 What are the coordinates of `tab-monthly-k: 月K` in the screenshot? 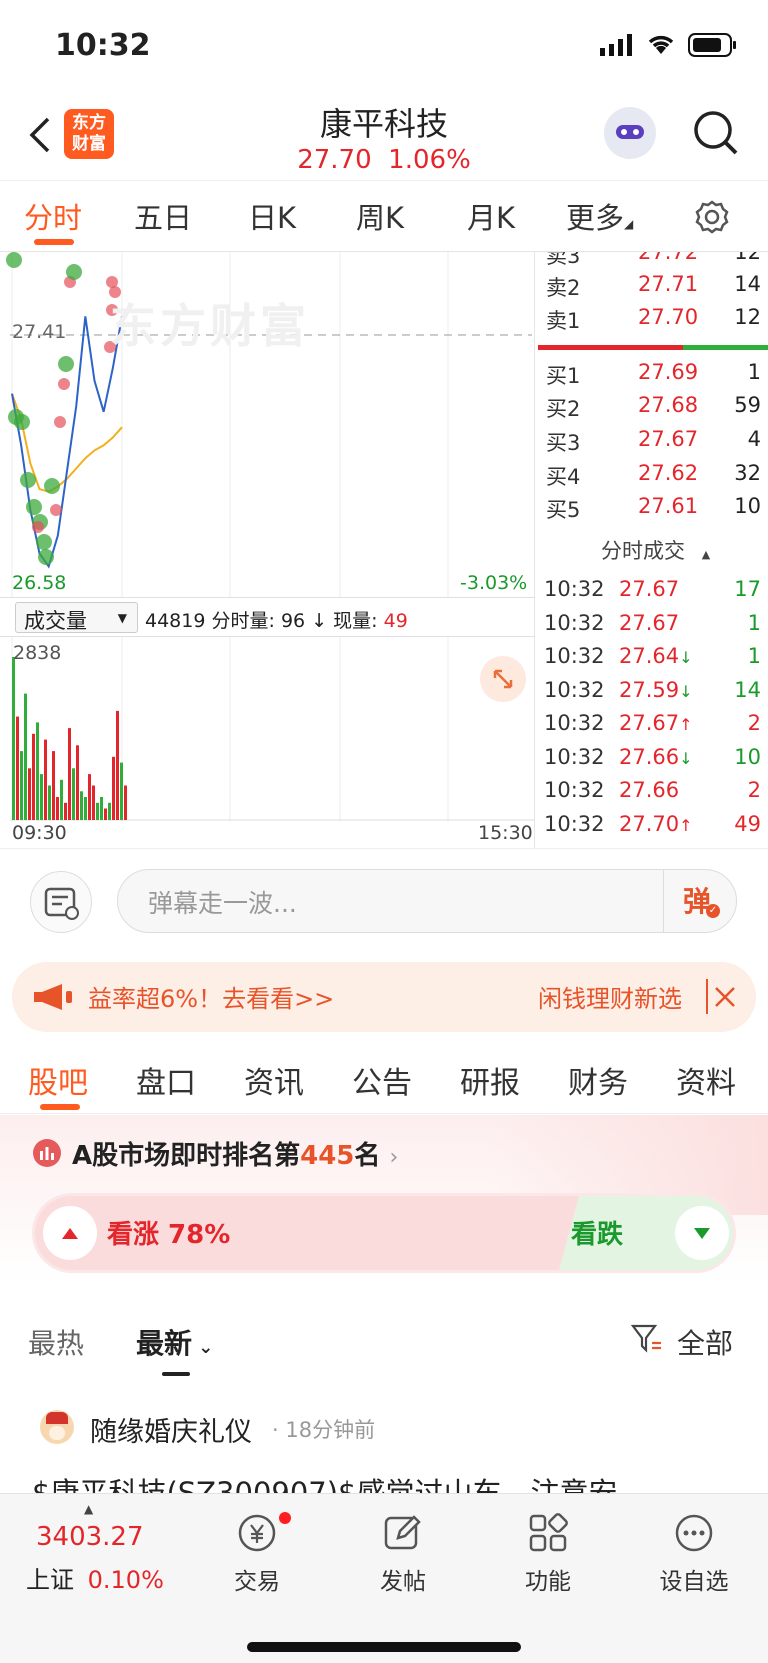 It's located at (491, 216).